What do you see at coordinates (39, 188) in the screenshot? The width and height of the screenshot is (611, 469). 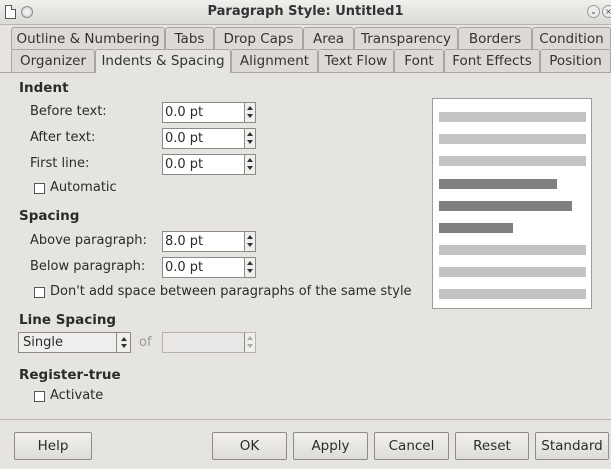 I see `automatic-checkbox` at bounding box center [39, 188].